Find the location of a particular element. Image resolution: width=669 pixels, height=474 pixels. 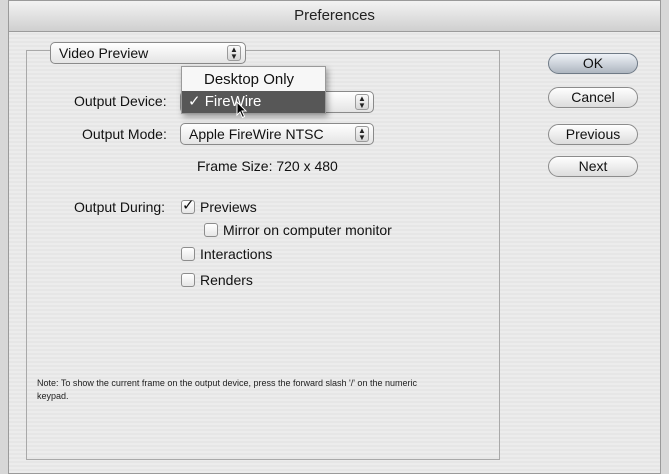

output-device-label: Output Device: is located at coordinates (120, 101).